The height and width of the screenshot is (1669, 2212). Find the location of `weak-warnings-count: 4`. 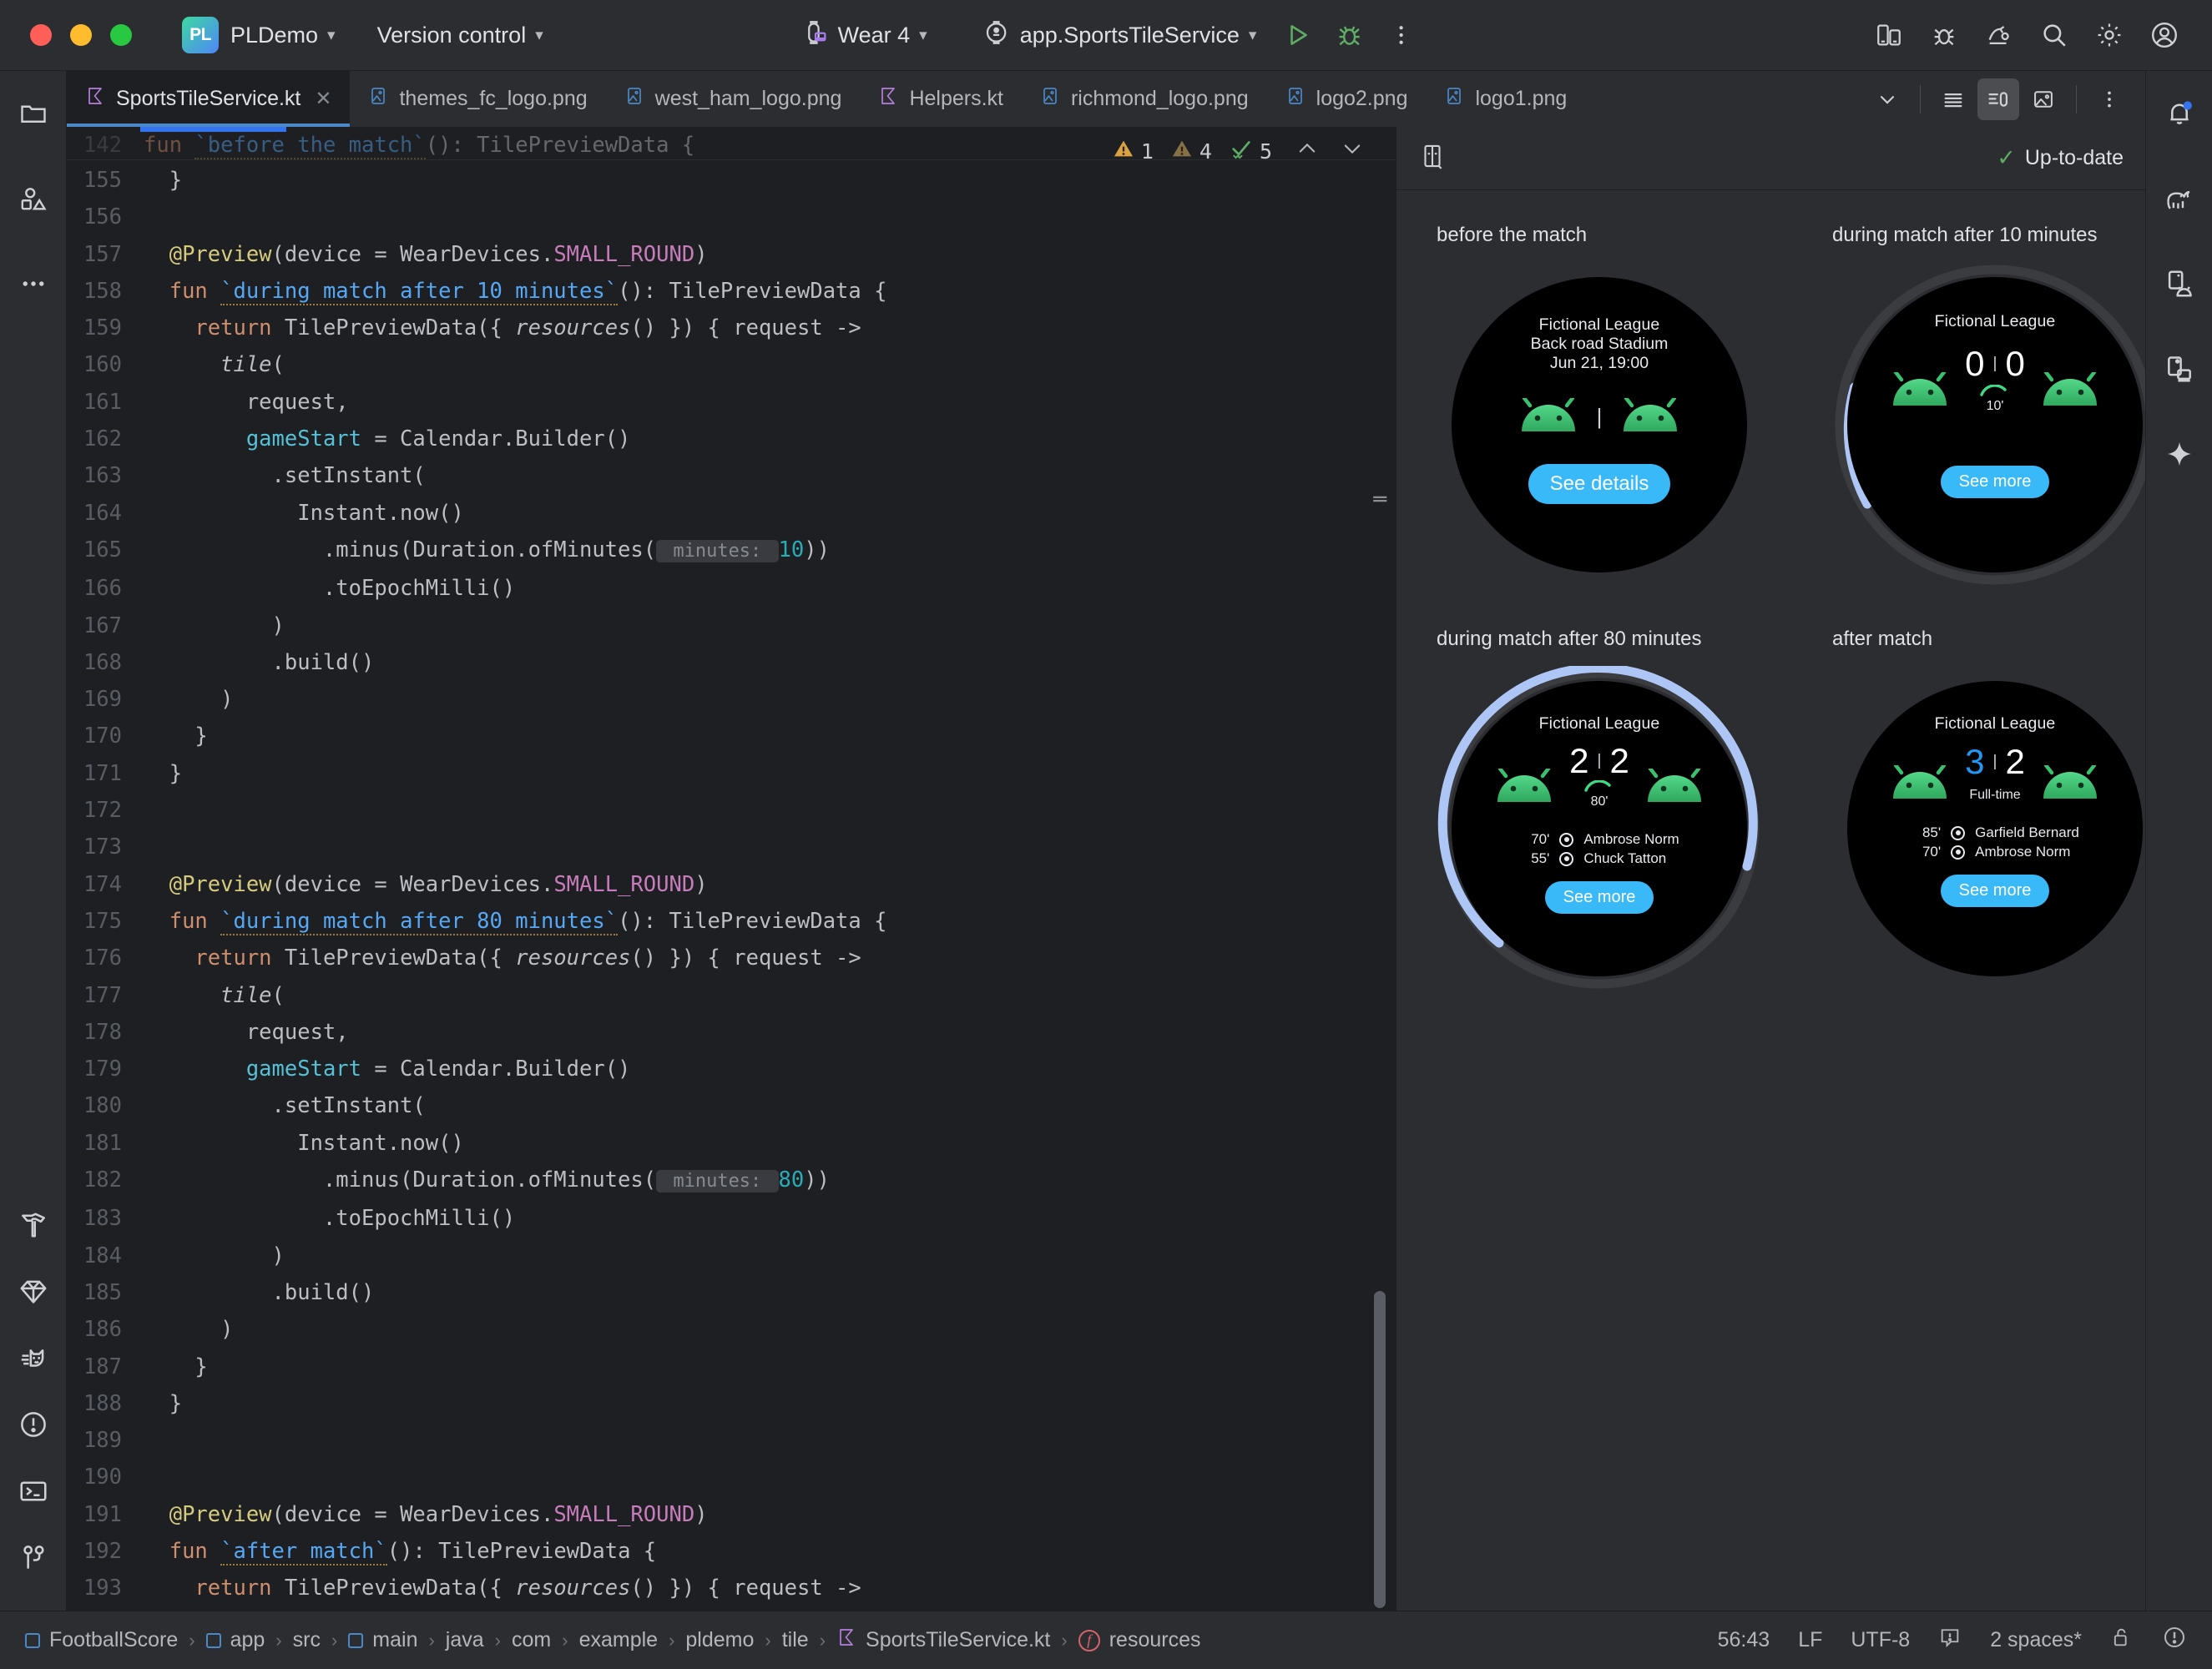

weak-warnings-count: 4 is located at coordinates (1191, 151).